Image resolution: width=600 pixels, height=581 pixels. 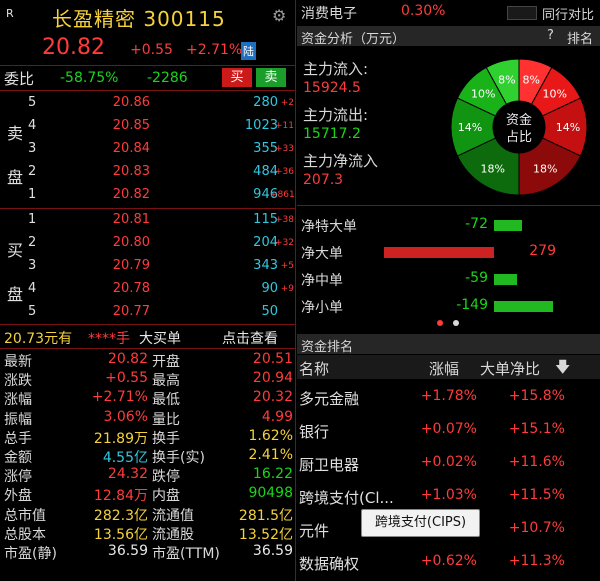 What do you see at coordinates (272, 378) in the screenshot?
I see `stat-value: 20.94` at bounding box center [272, 378].